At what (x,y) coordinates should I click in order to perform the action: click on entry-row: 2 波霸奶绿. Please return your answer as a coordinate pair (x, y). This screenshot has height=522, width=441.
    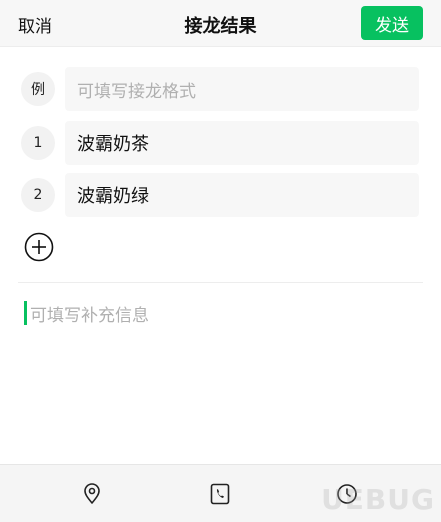
    Looking at the image, I should click on (220, 195).